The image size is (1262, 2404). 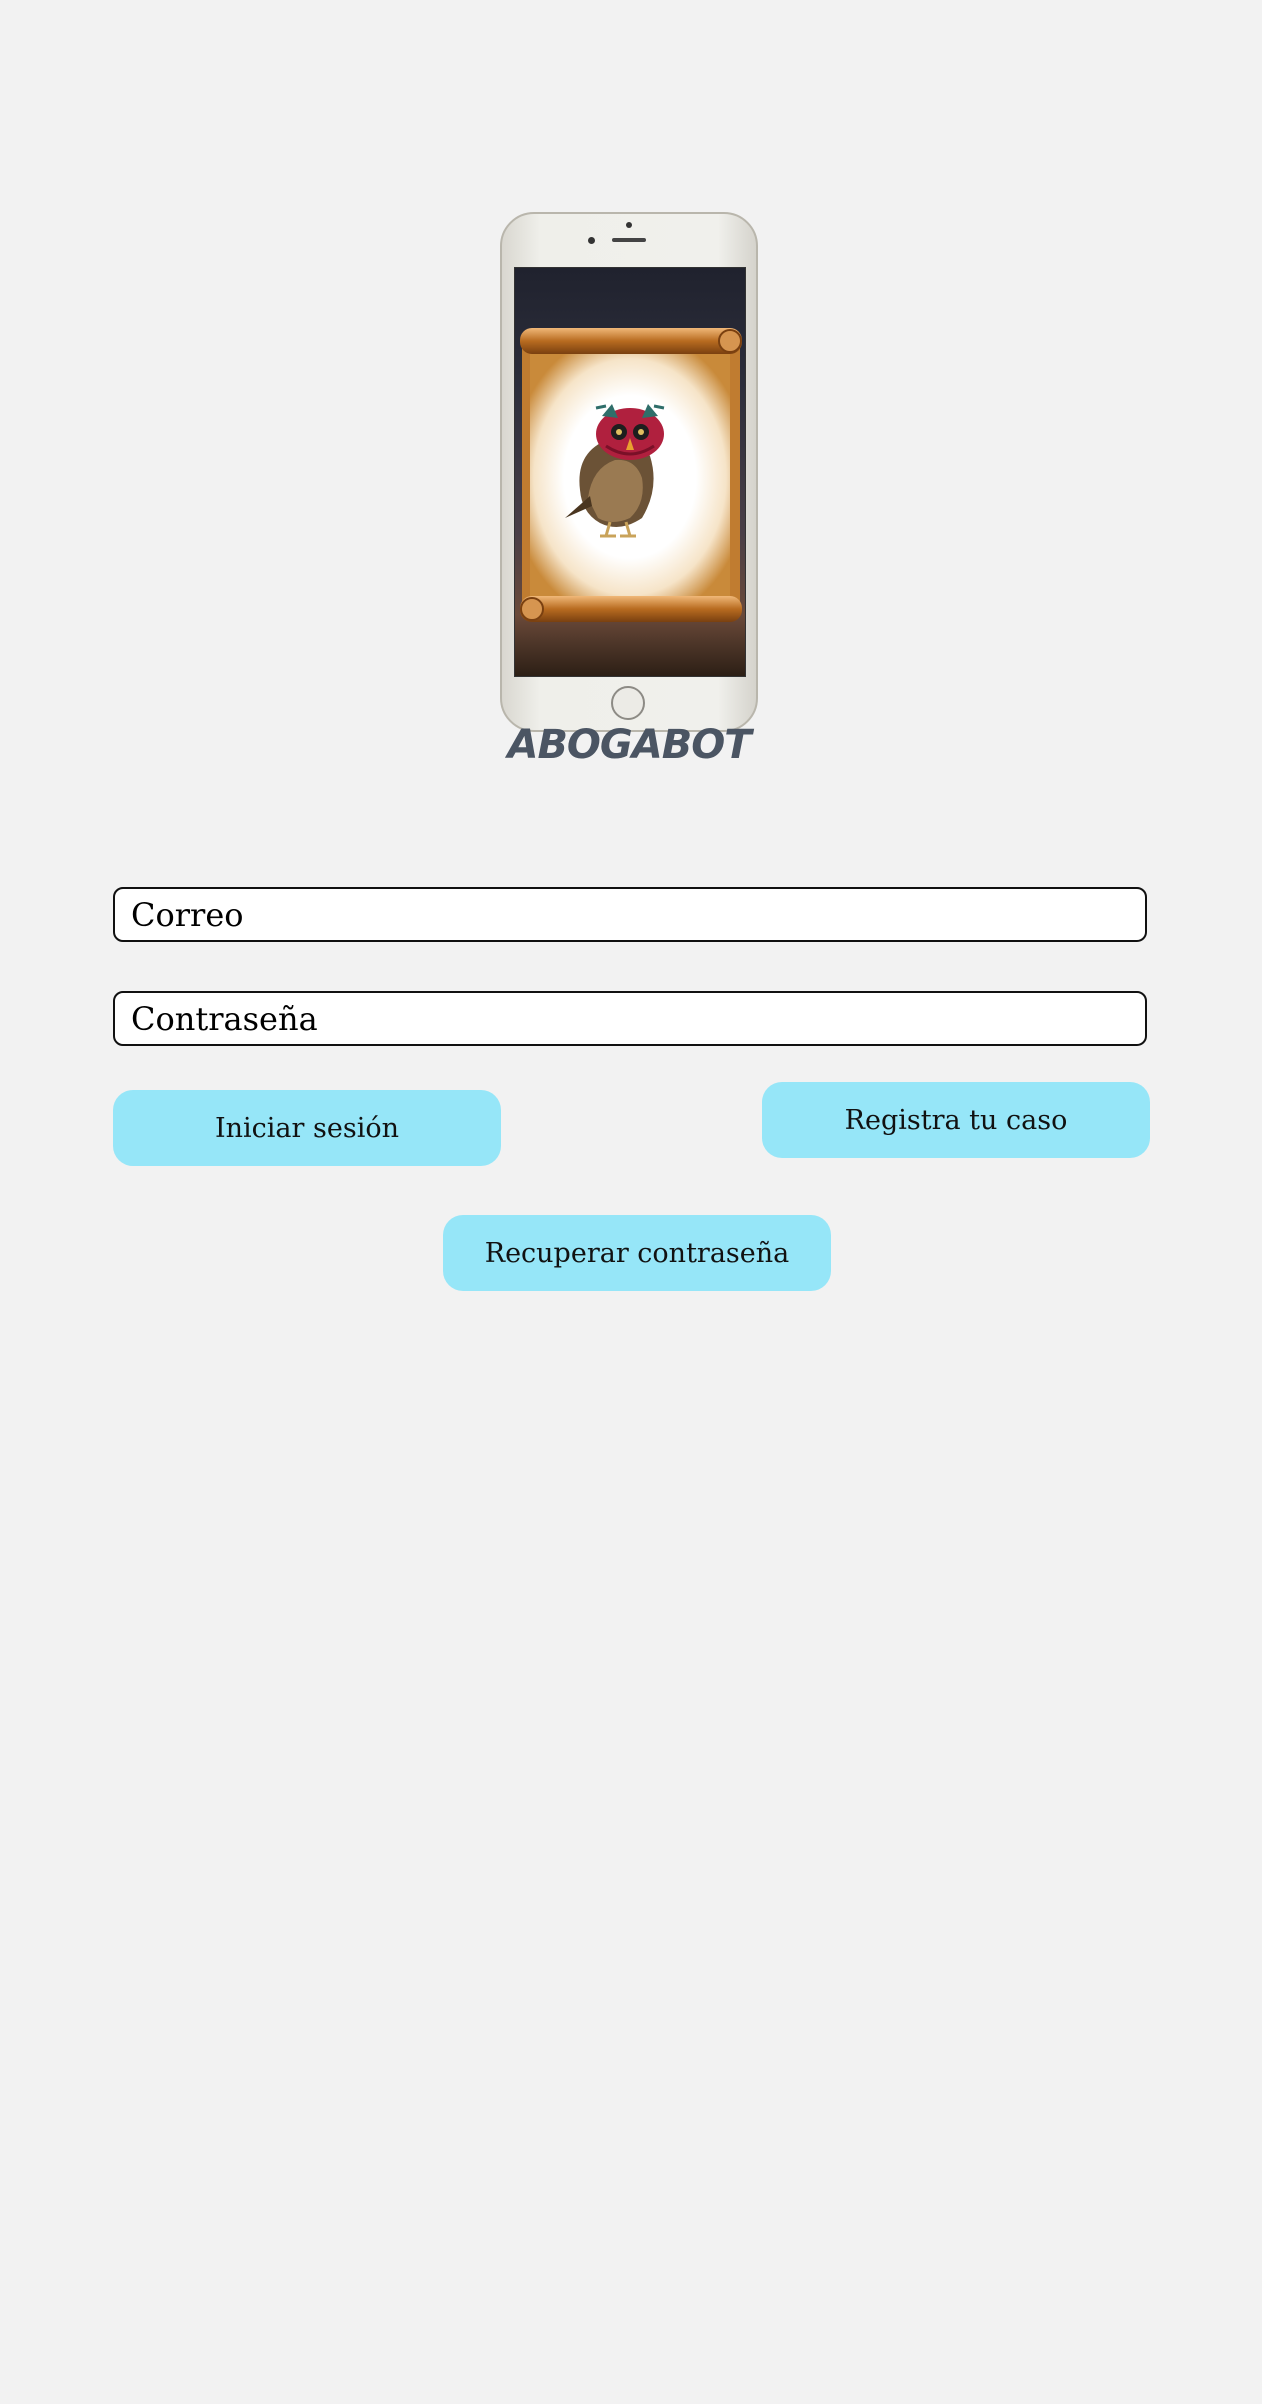 I want to click on phone-speaker-icon, so click(x=629, y=240).